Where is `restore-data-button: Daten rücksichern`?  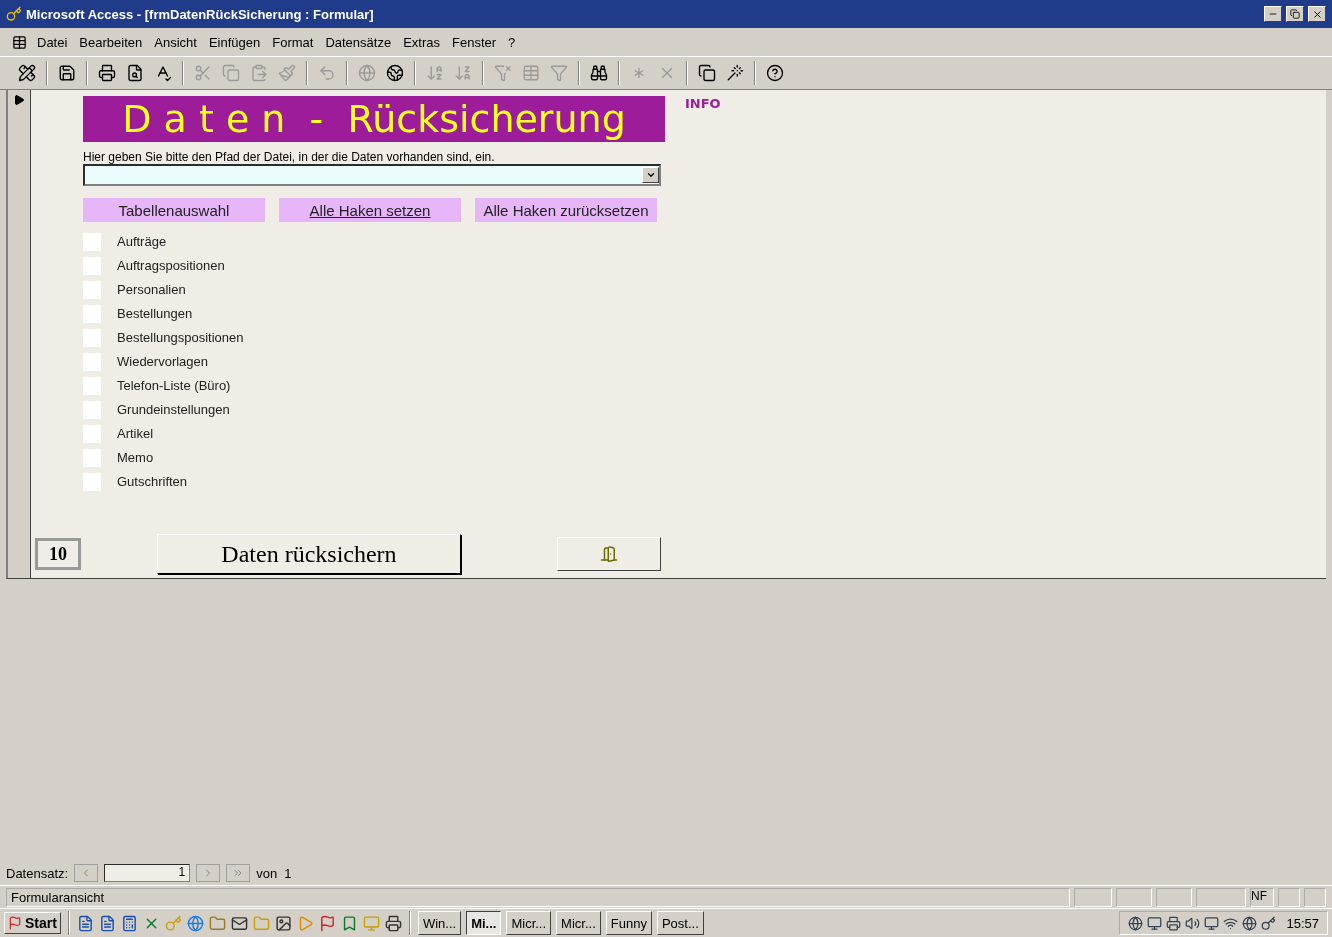
restore-data-button: Daten rücksichern is located at coordinates (309, 554).